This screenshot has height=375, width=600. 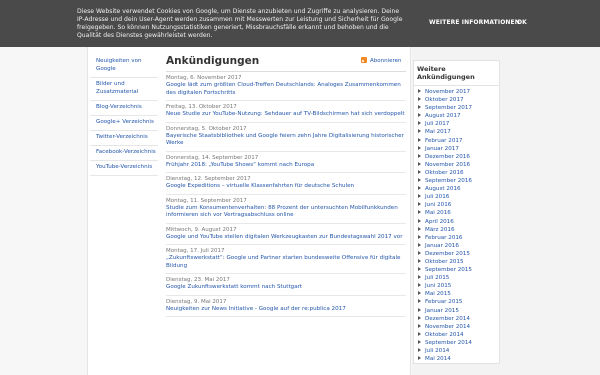 What do you see at coordinates (458, 238) in the screenshot?
I see `archive-month-link: Februar 2016` at bounding box center [458, 238].